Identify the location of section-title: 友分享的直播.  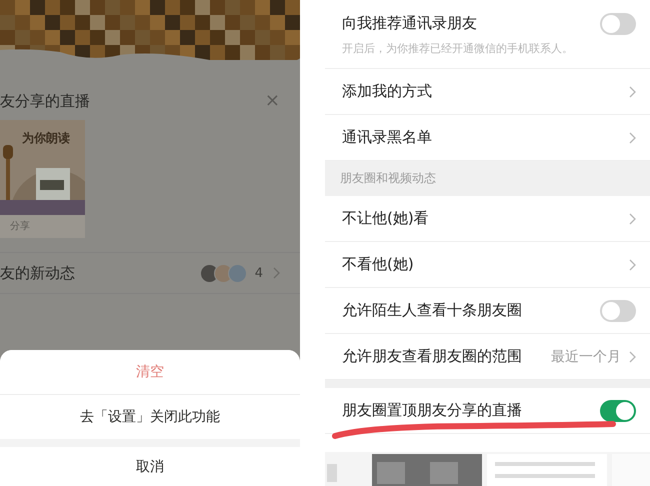
(45, 101).